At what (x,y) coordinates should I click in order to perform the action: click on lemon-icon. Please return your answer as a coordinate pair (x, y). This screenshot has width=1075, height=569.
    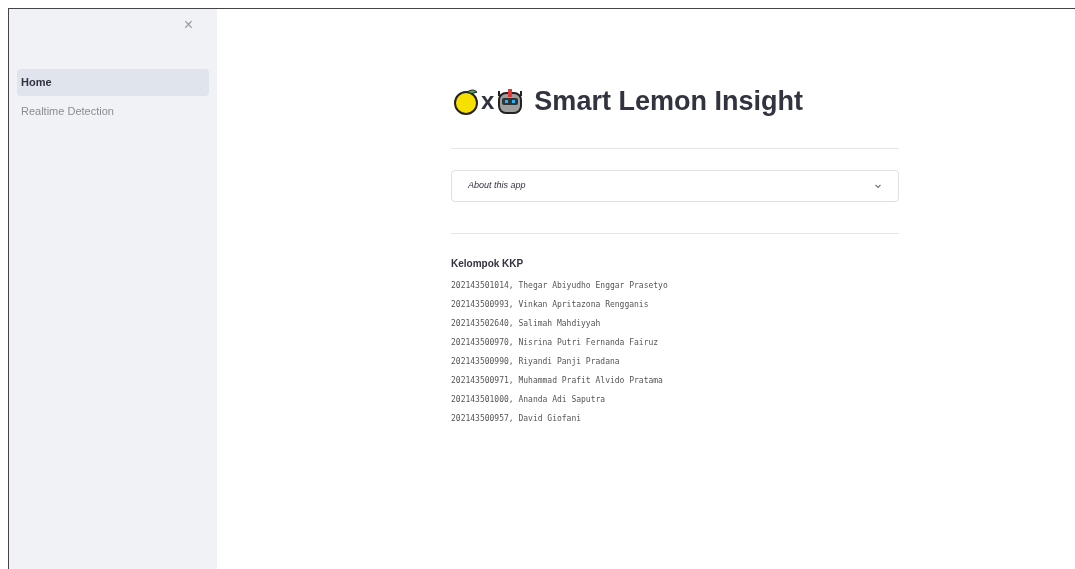
    Looking at the image, I should click on (466, 101).